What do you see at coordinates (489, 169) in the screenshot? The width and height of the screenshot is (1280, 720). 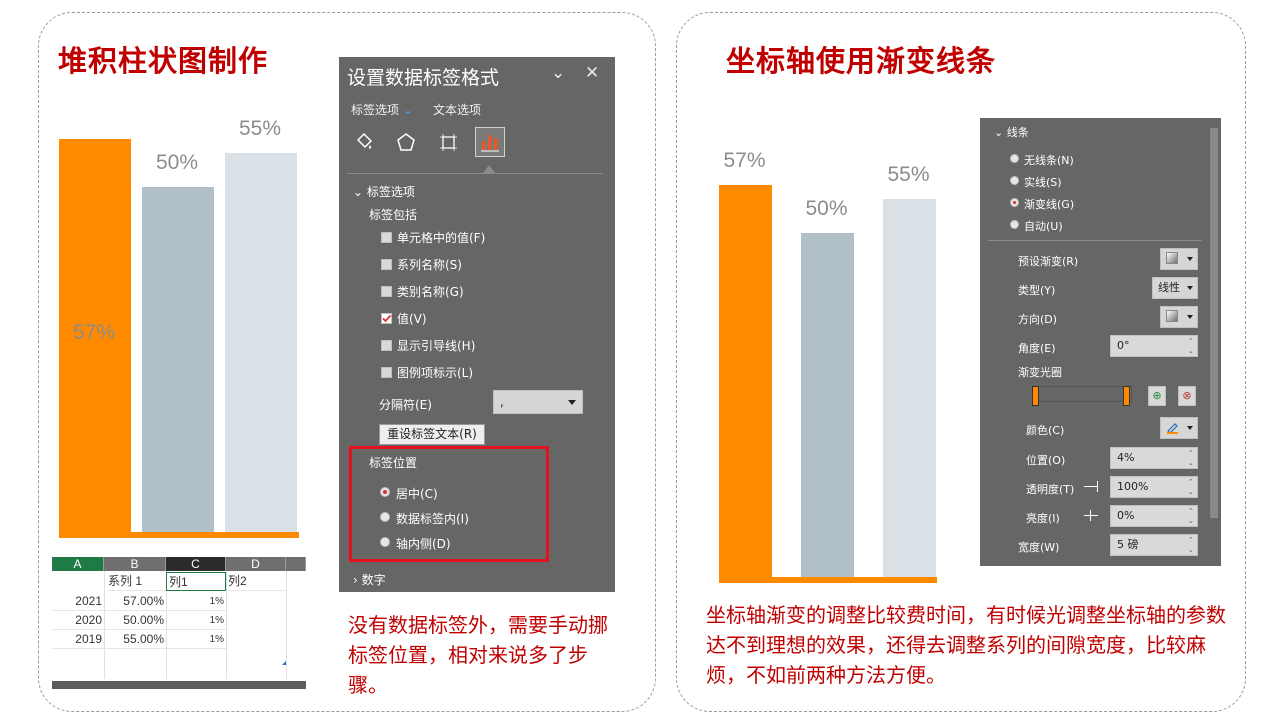 I see `pointer-icon` at bounding box center [489, 169].